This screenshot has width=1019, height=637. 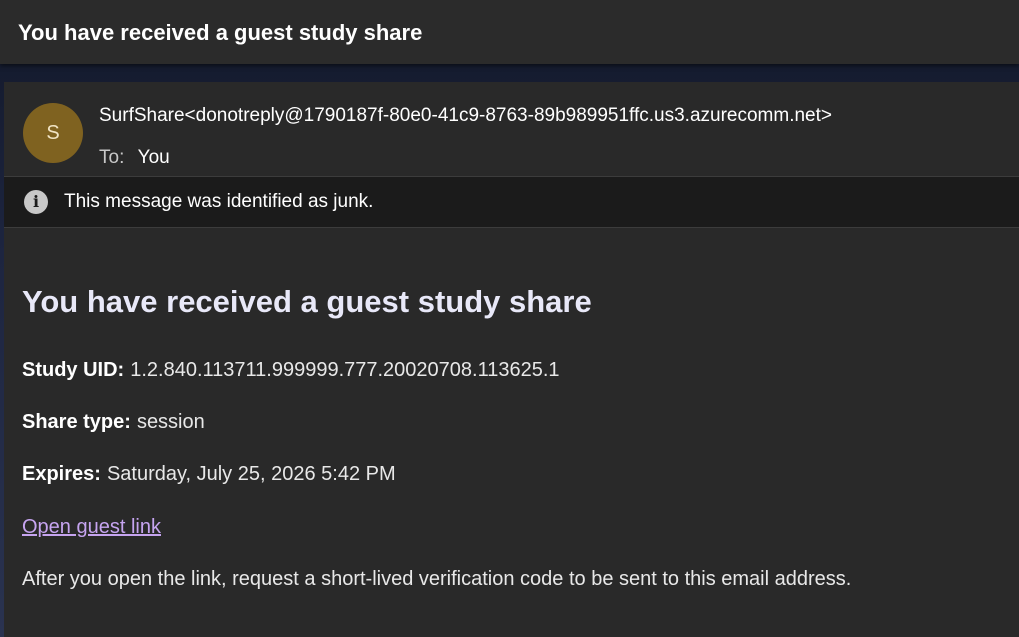 I want to click on info-icon: i, so click(x=36, y=202).